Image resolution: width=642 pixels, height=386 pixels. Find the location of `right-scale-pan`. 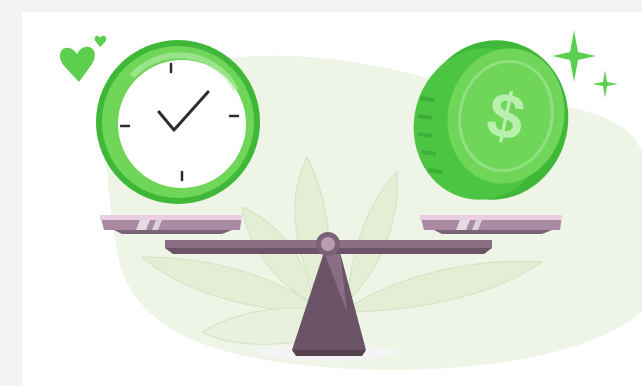

right-scale-pan is located at coordinates (491, 224).